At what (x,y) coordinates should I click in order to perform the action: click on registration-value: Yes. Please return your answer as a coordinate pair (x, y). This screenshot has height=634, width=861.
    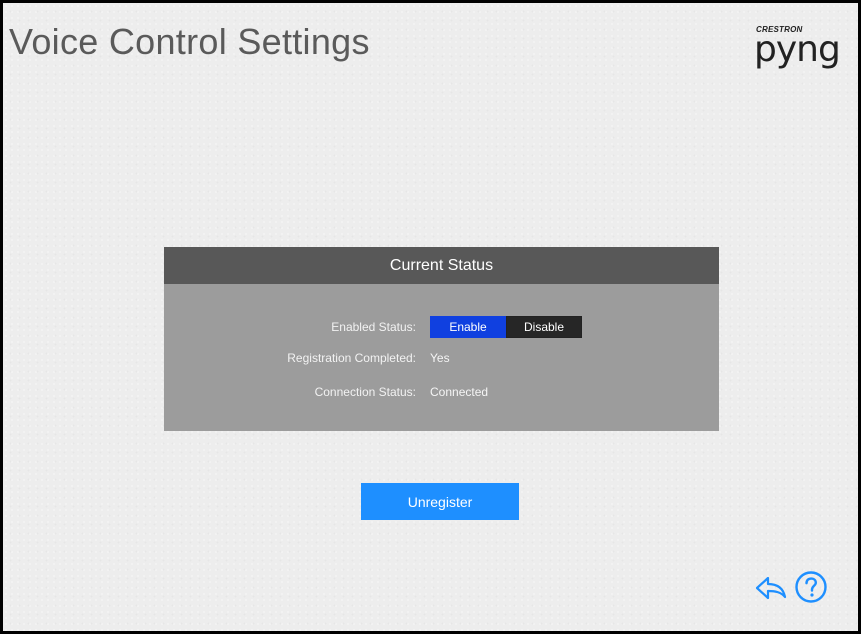
    Looking at the image, I should click on (440, 358).